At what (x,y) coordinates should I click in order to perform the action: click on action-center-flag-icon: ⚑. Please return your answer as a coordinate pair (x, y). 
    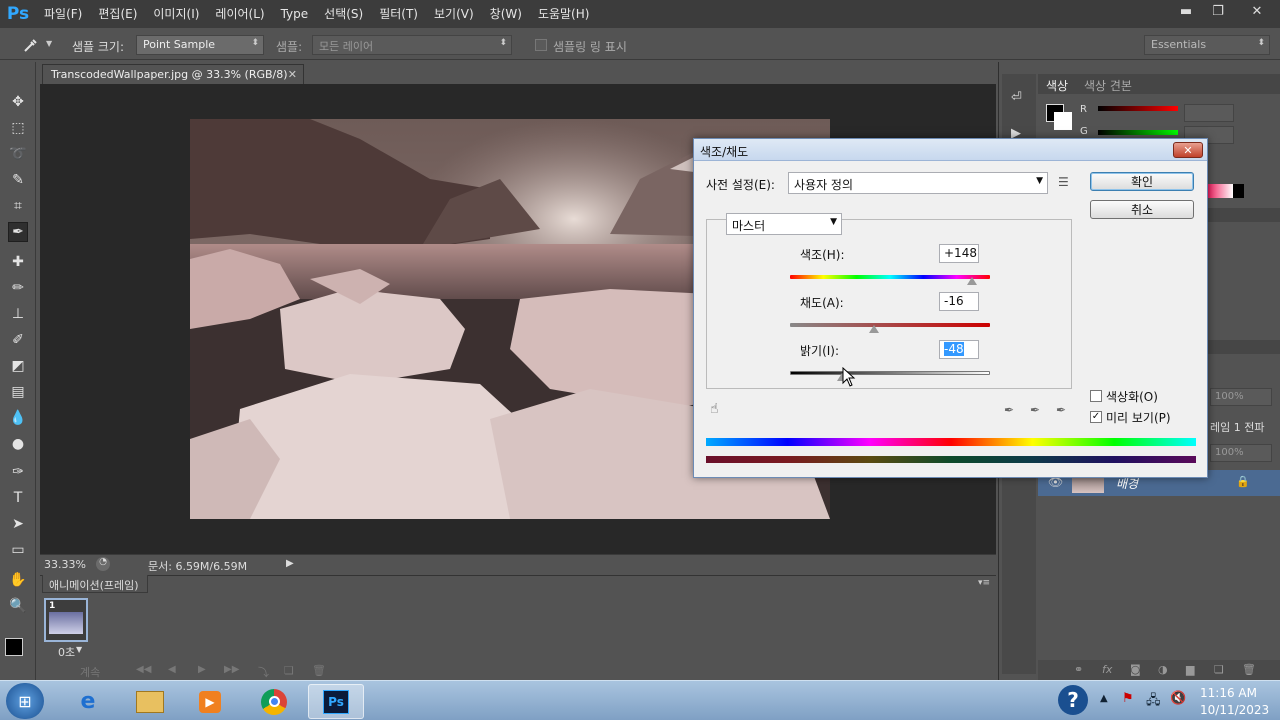
    Looking at the image, I should click on (1128, 698).